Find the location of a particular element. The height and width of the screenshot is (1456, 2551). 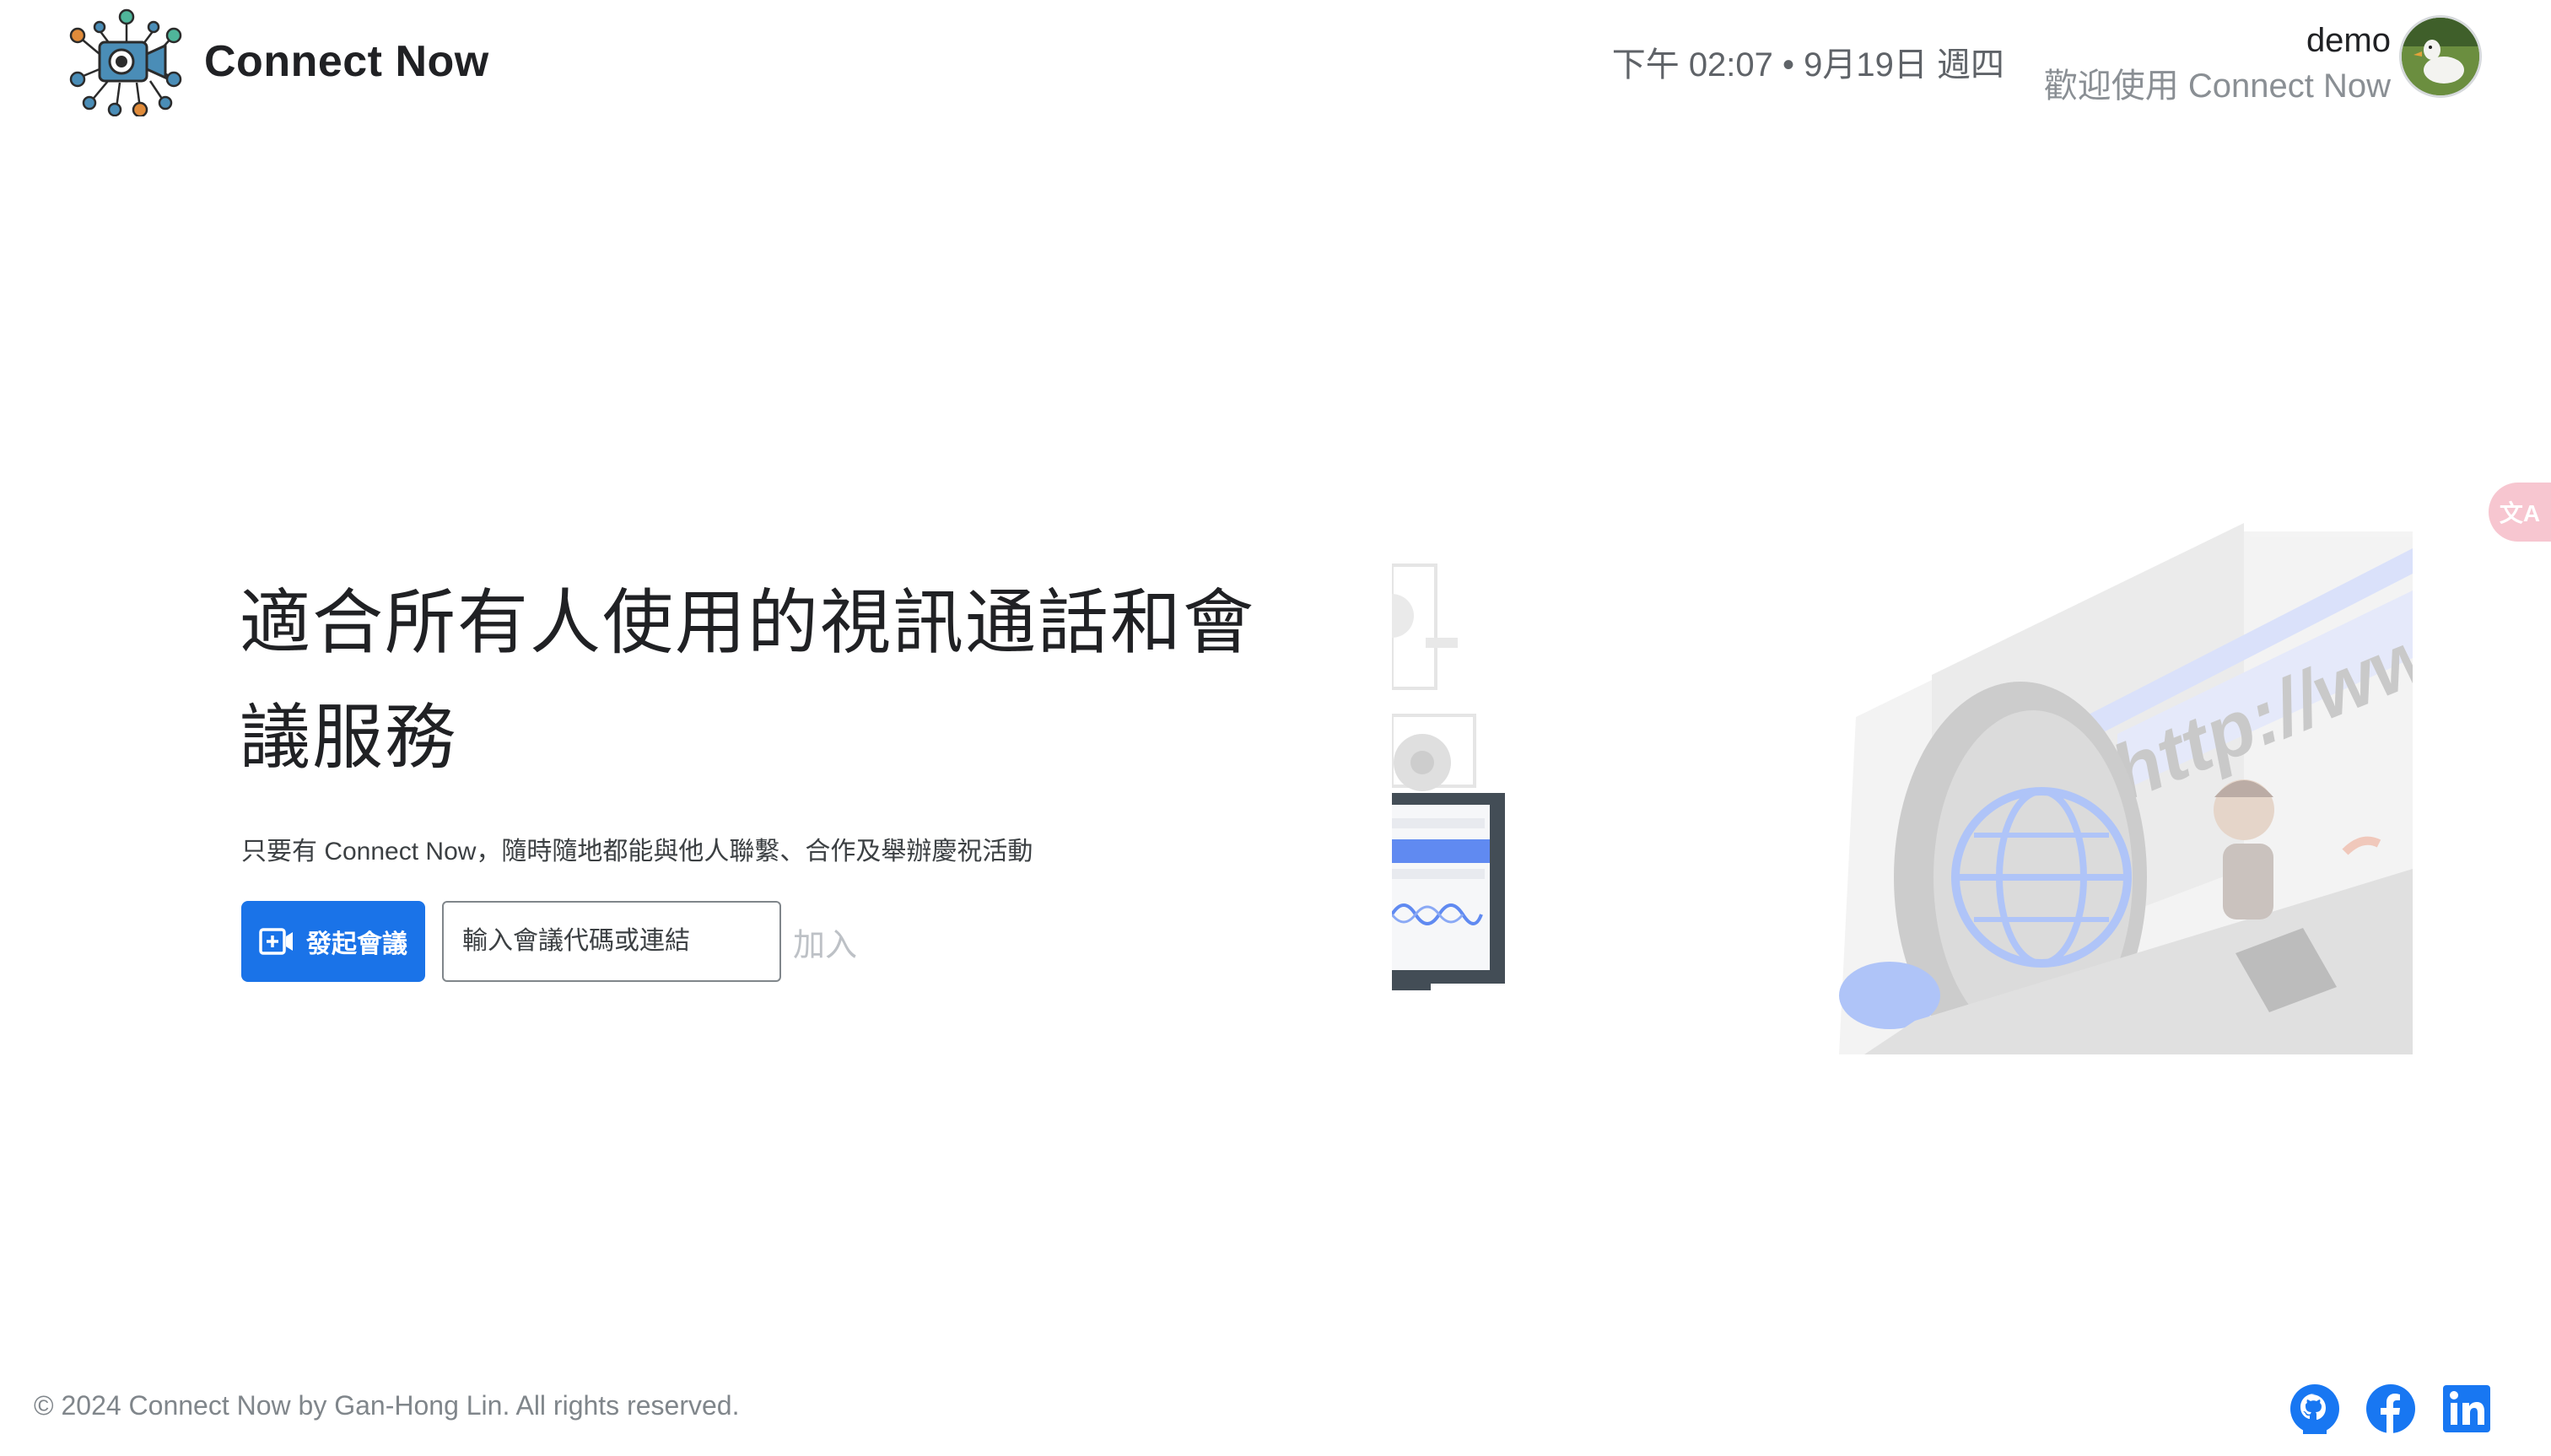

brand-name: Connect Now is located at coordinates (346, 61).